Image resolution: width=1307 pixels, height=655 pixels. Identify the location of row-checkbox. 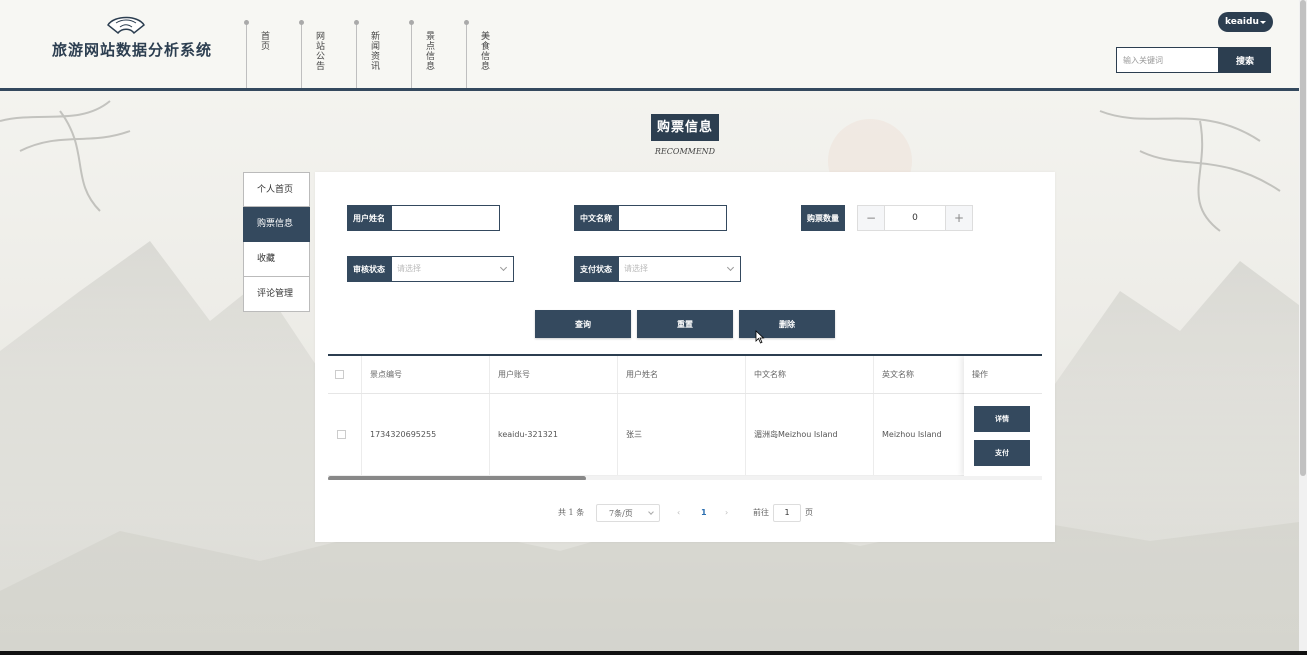
(341, 434).